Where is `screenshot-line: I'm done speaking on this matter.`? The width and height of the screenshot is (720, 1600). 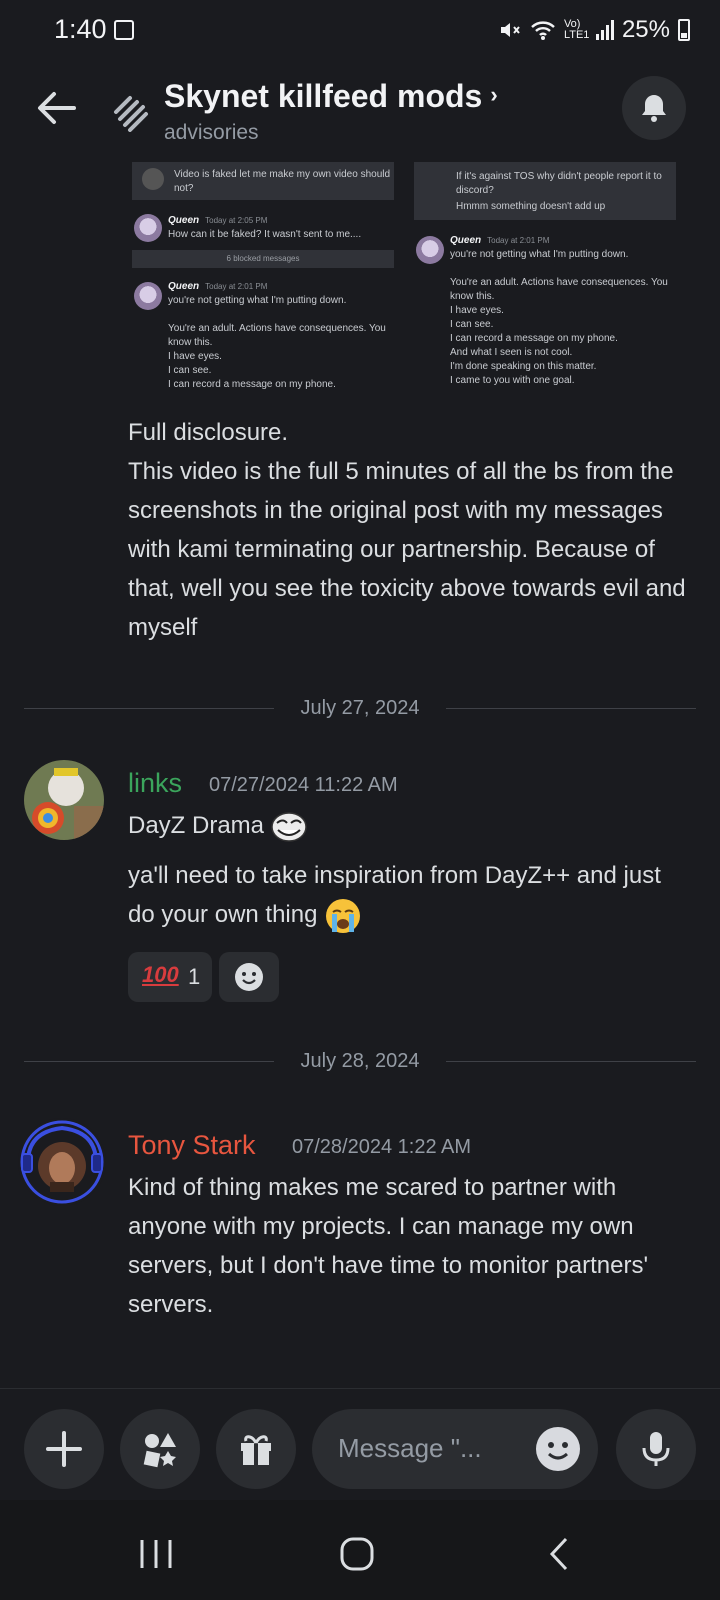
screenshot-line: I'm done speaking on this matter. is located at coordinates (523, 366).